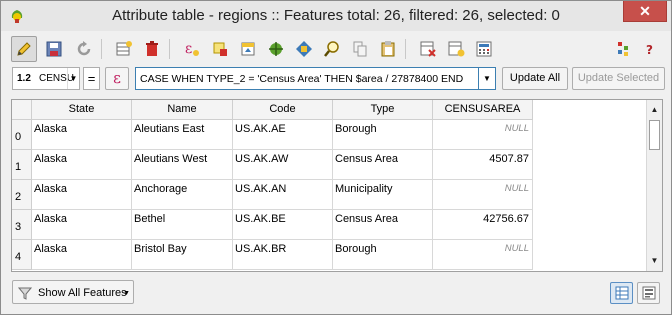 This screenshot has height=315, width=672. What do you see at coordinates (220, 49) in the screenshot?
I see `deselect-all-icon` at bounding box center [220, 49].